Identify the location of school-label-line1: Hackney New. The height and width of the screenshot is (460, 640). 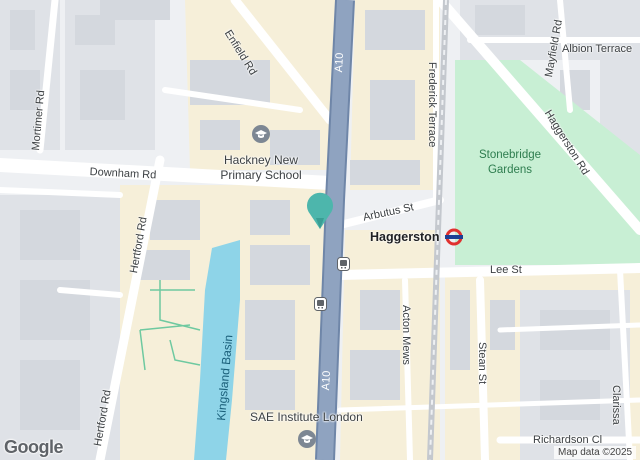
(261, 160).